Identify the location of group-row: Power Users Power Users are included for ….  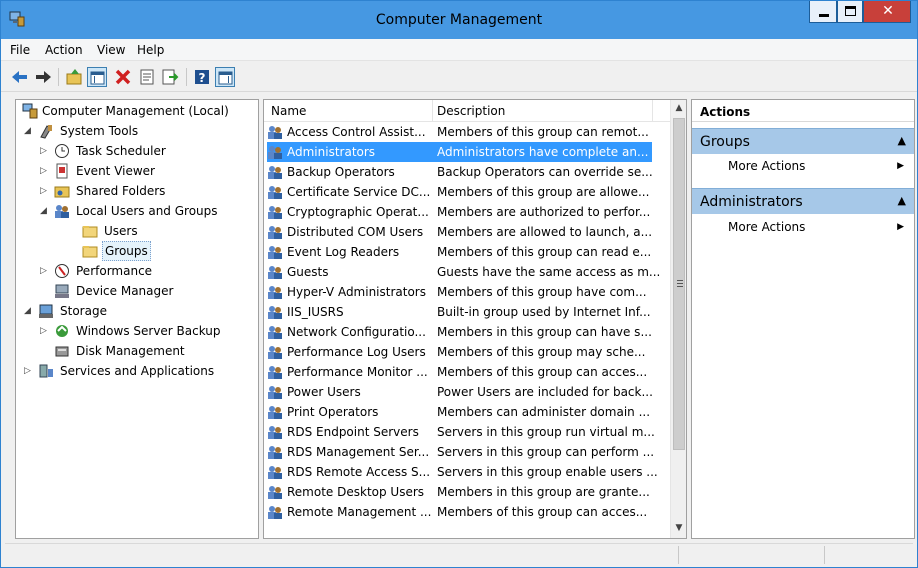
(468, 392).